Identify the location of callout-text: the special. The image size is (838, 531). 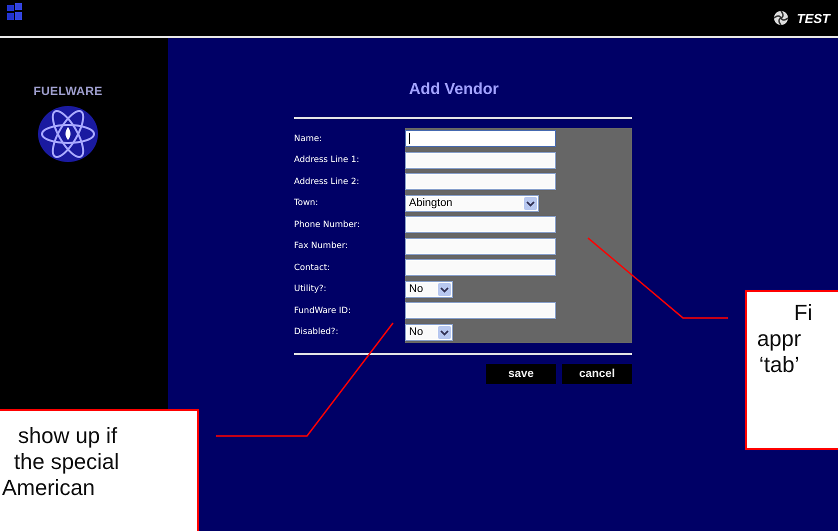
(66, 462).